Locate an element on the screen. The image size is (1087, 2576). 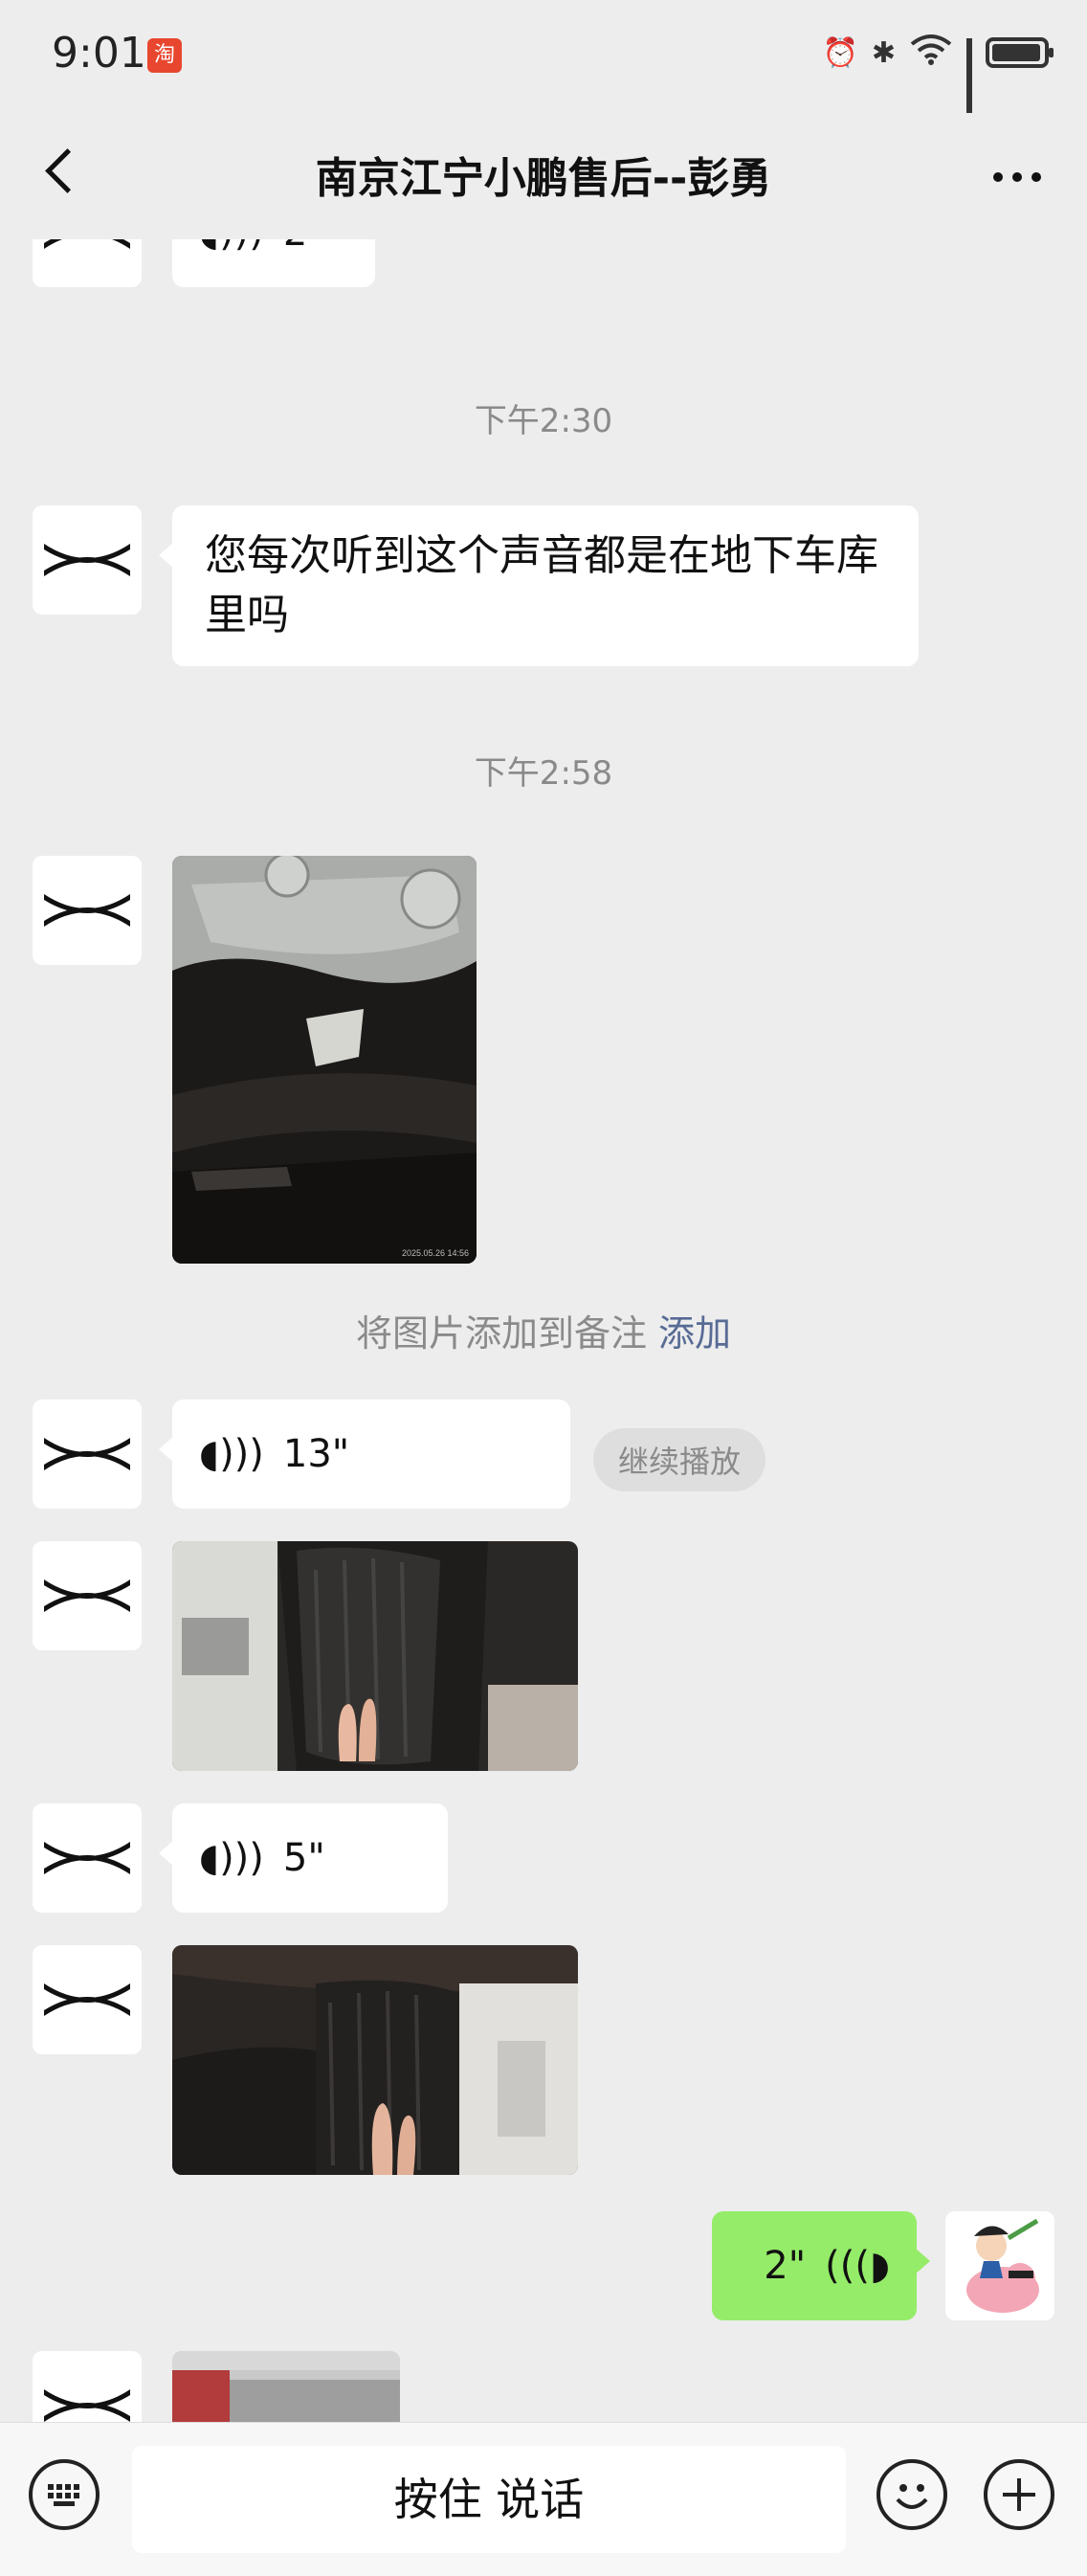
message-text: 您每次听到这个声音都是在地下车库里吗 is located at coordinates (541, 585).